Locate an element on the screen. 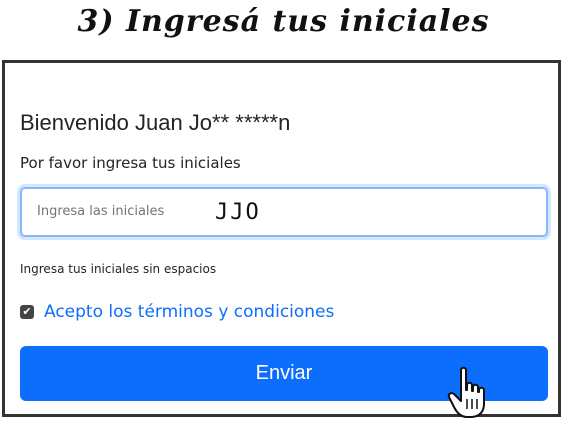 The image size is (567, 423). terms-row: ✔ Acepto los términos y condiciones is located at coordinates (177, 312).